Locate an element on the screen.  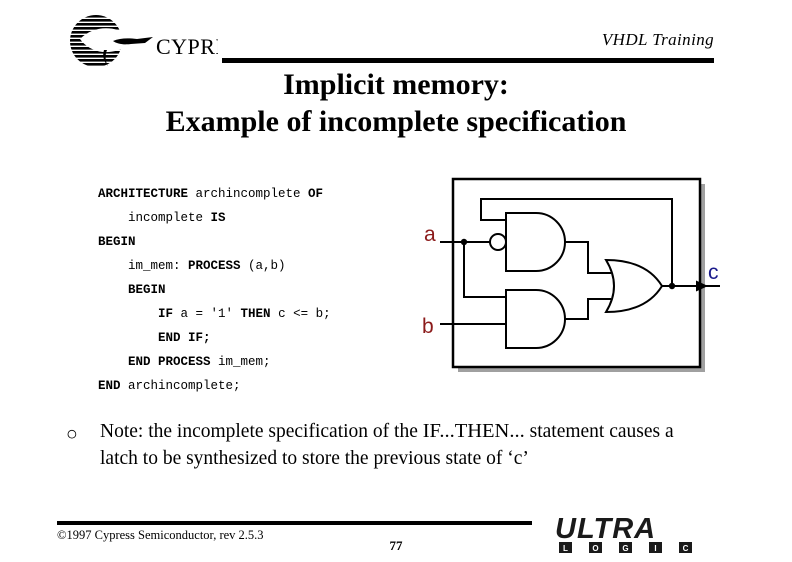
page-title-line2: Example of incomplete specification is located at coordinates (396, 121).